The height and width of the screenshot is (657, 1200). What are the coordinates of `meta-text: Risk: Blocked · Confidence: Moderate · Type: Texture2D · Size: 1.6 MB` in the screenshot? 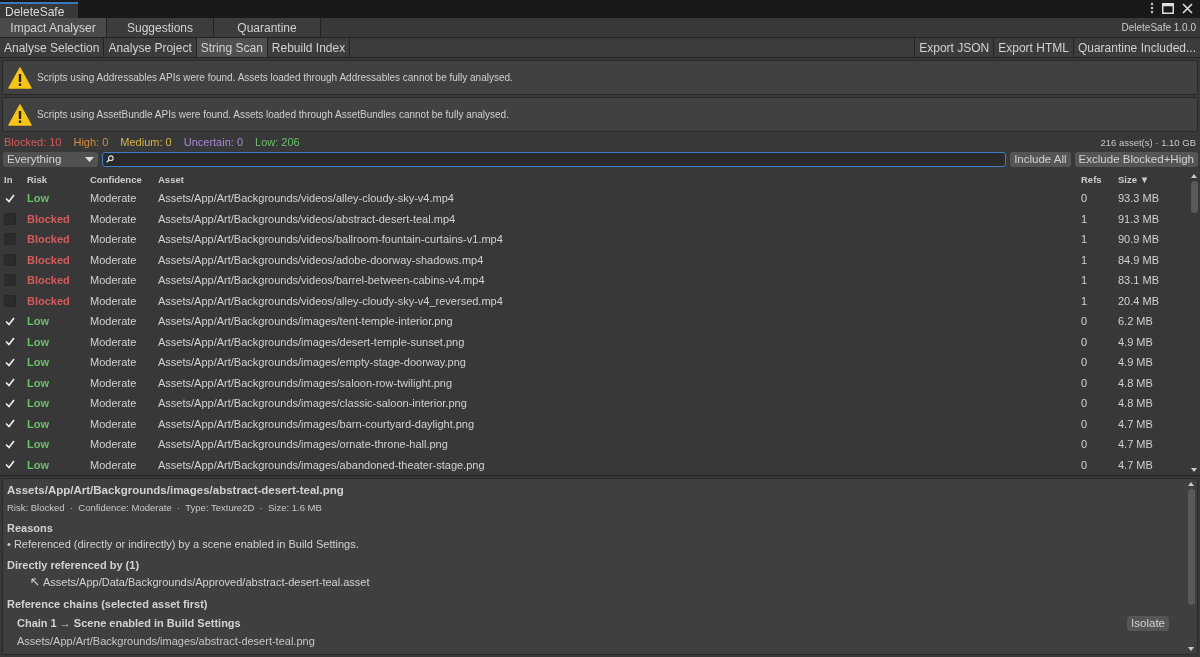 It's located at (164, 507).